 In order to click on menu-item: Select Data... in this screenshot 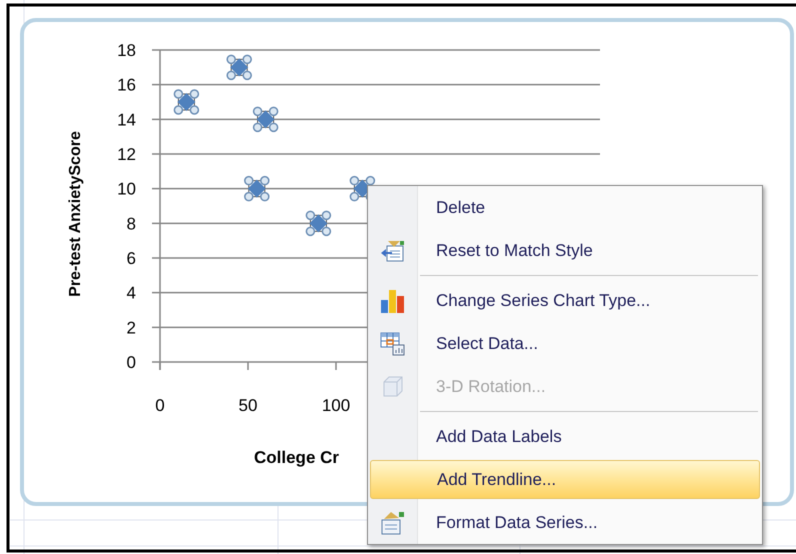, I will do `click(590, 343)`.